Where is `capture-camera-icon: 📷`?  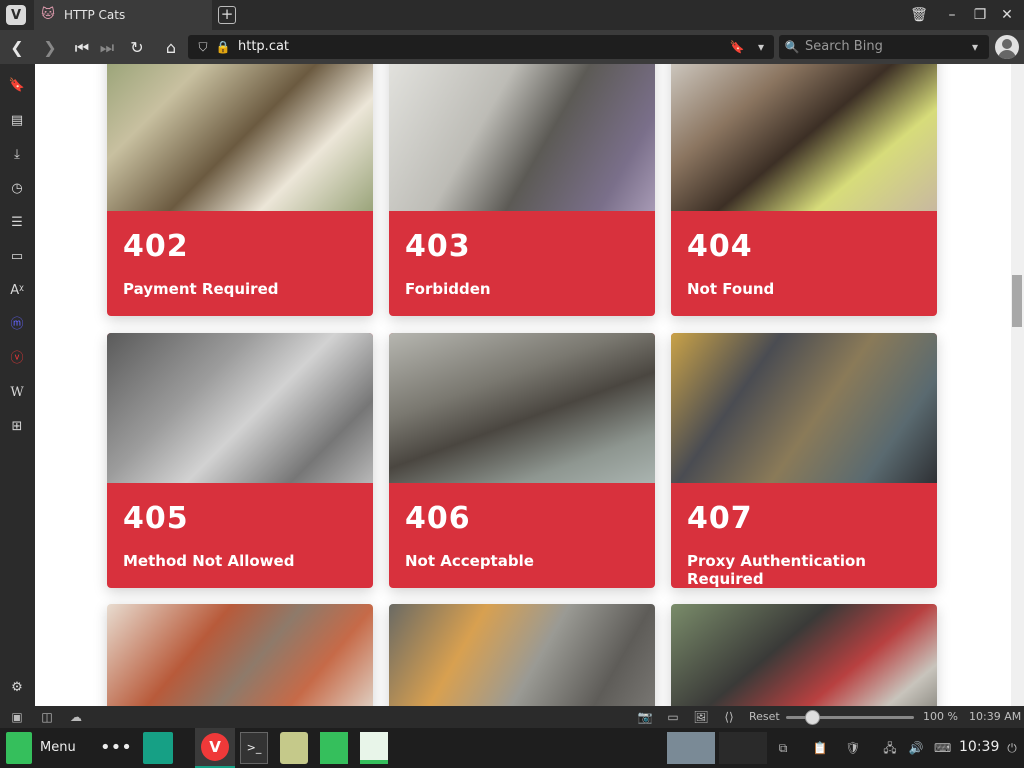
capture-camera-icon: 📷 is located at coordinates (645, 717).